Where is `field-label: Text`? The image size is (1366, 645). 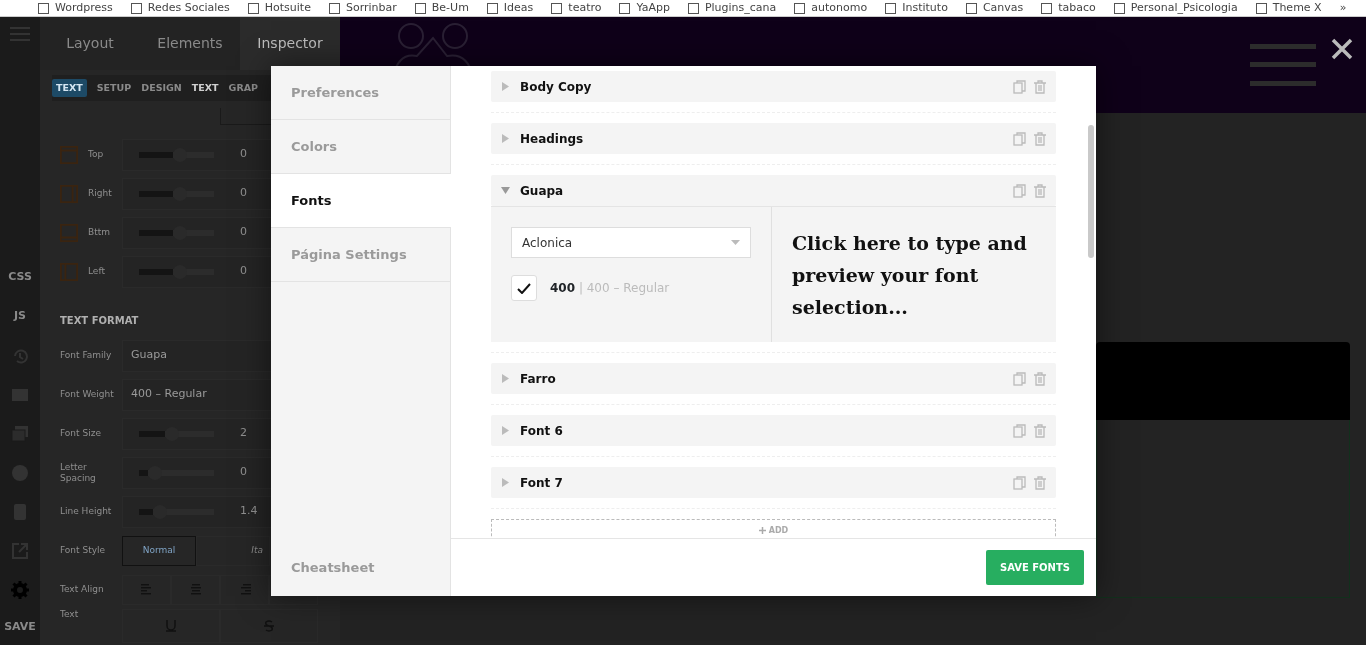
field-label: Text is located at coordinates (70, 614).